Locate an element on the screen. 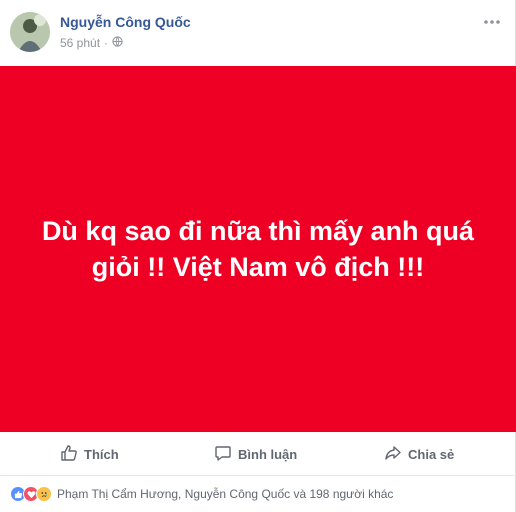 This screenshot has height=512, width=516. action-bar: Thích Bình luận Chia sẻ is located at coordinates (258, 454).